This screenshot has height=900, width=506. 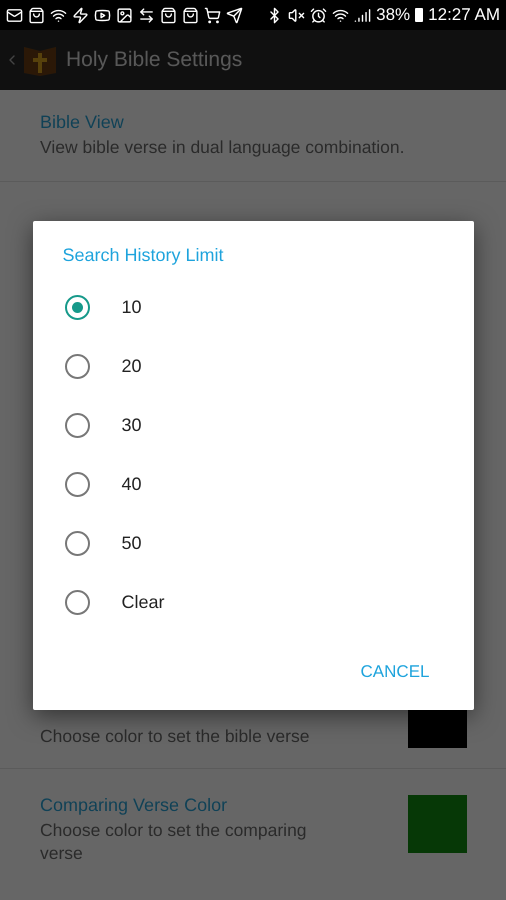 What do you see at coordinates (154, 60) in the screenshot?
I see `toolbar-title: Holy Bible Settings` at bounding box center [154, 60].